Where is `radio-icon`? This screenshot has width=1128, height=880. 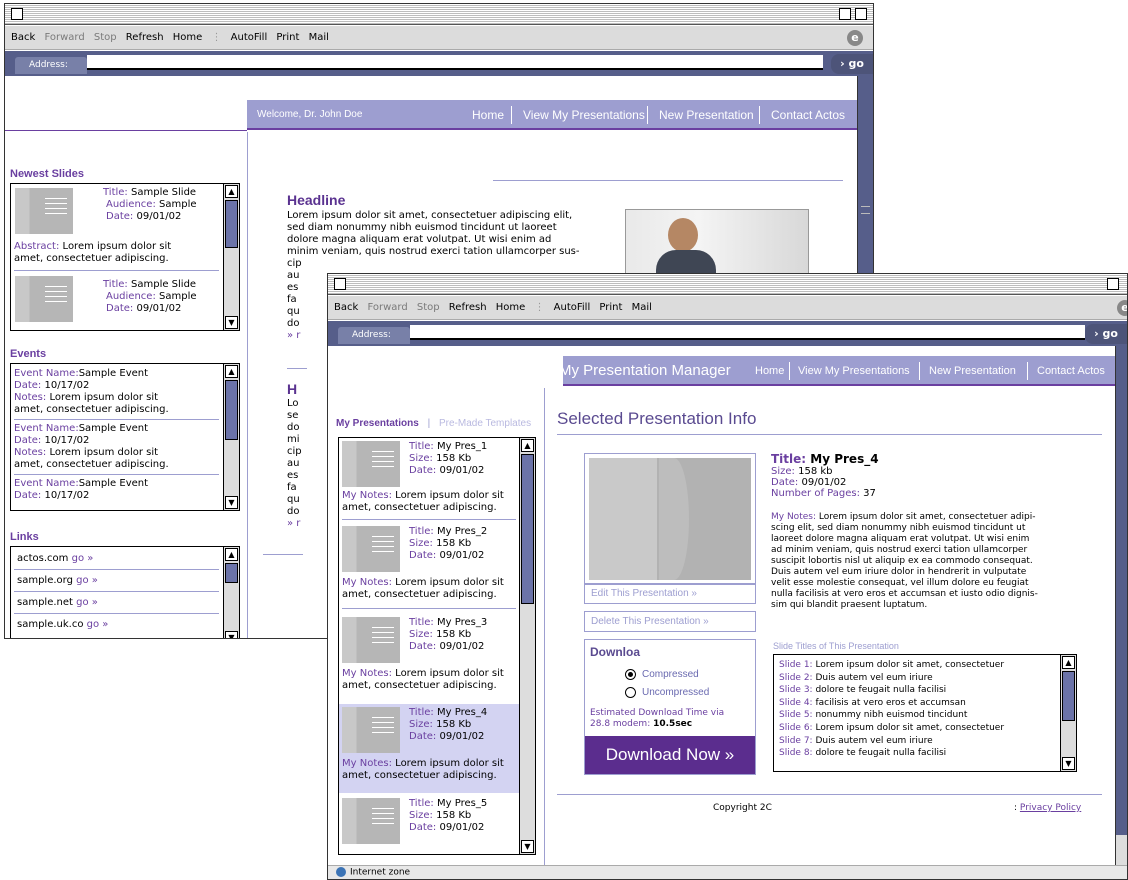
radio-icon is located at coordinates (630, 692).